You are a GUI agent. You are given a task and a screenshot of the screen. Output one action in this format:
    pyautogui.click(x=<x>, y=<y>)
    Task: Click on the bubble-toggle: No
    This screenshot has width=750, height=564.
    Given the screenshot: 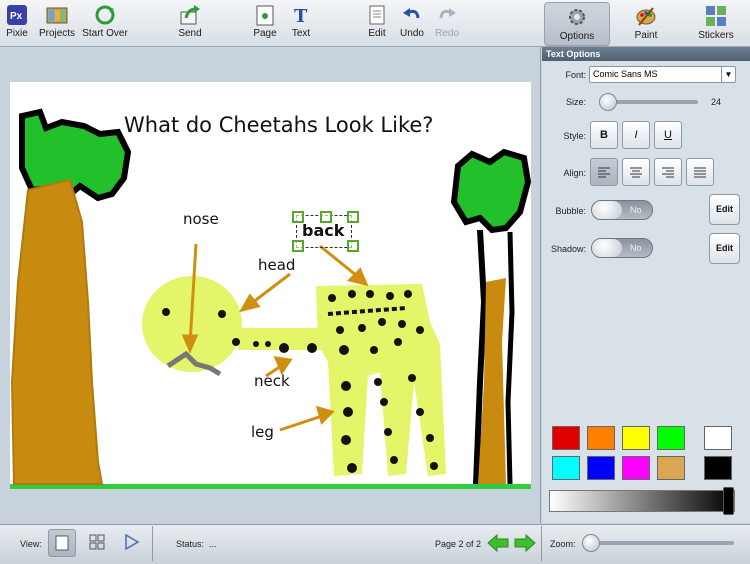 What is the action you would take?
    pyautogui.click(x=622, y=210)
    